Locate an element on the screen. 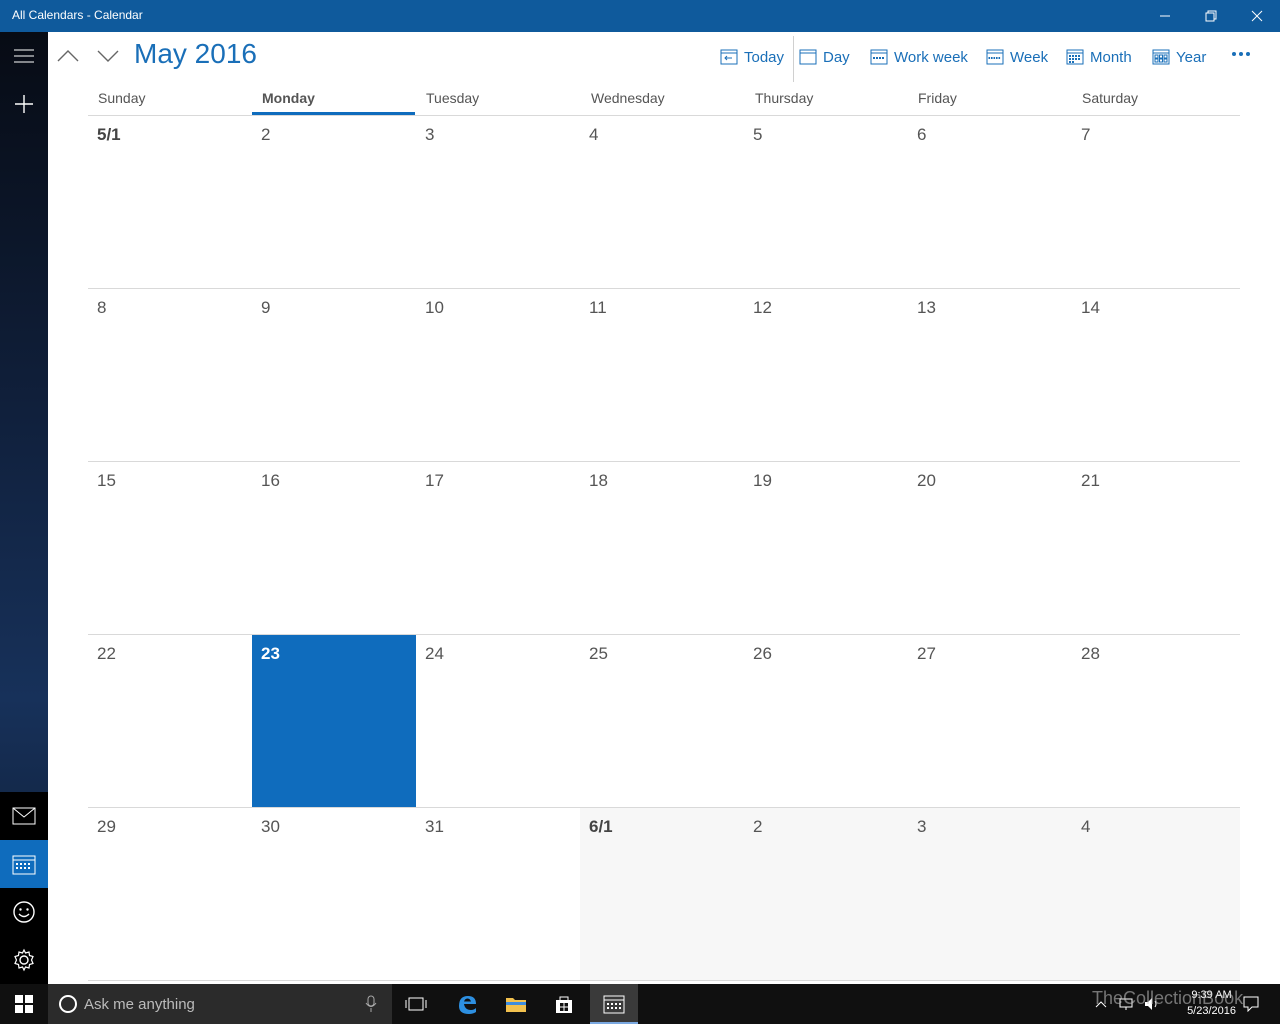 This screenshot has width=1280, height=1024. day-cell: 20 is located at coordinates (990, 548).